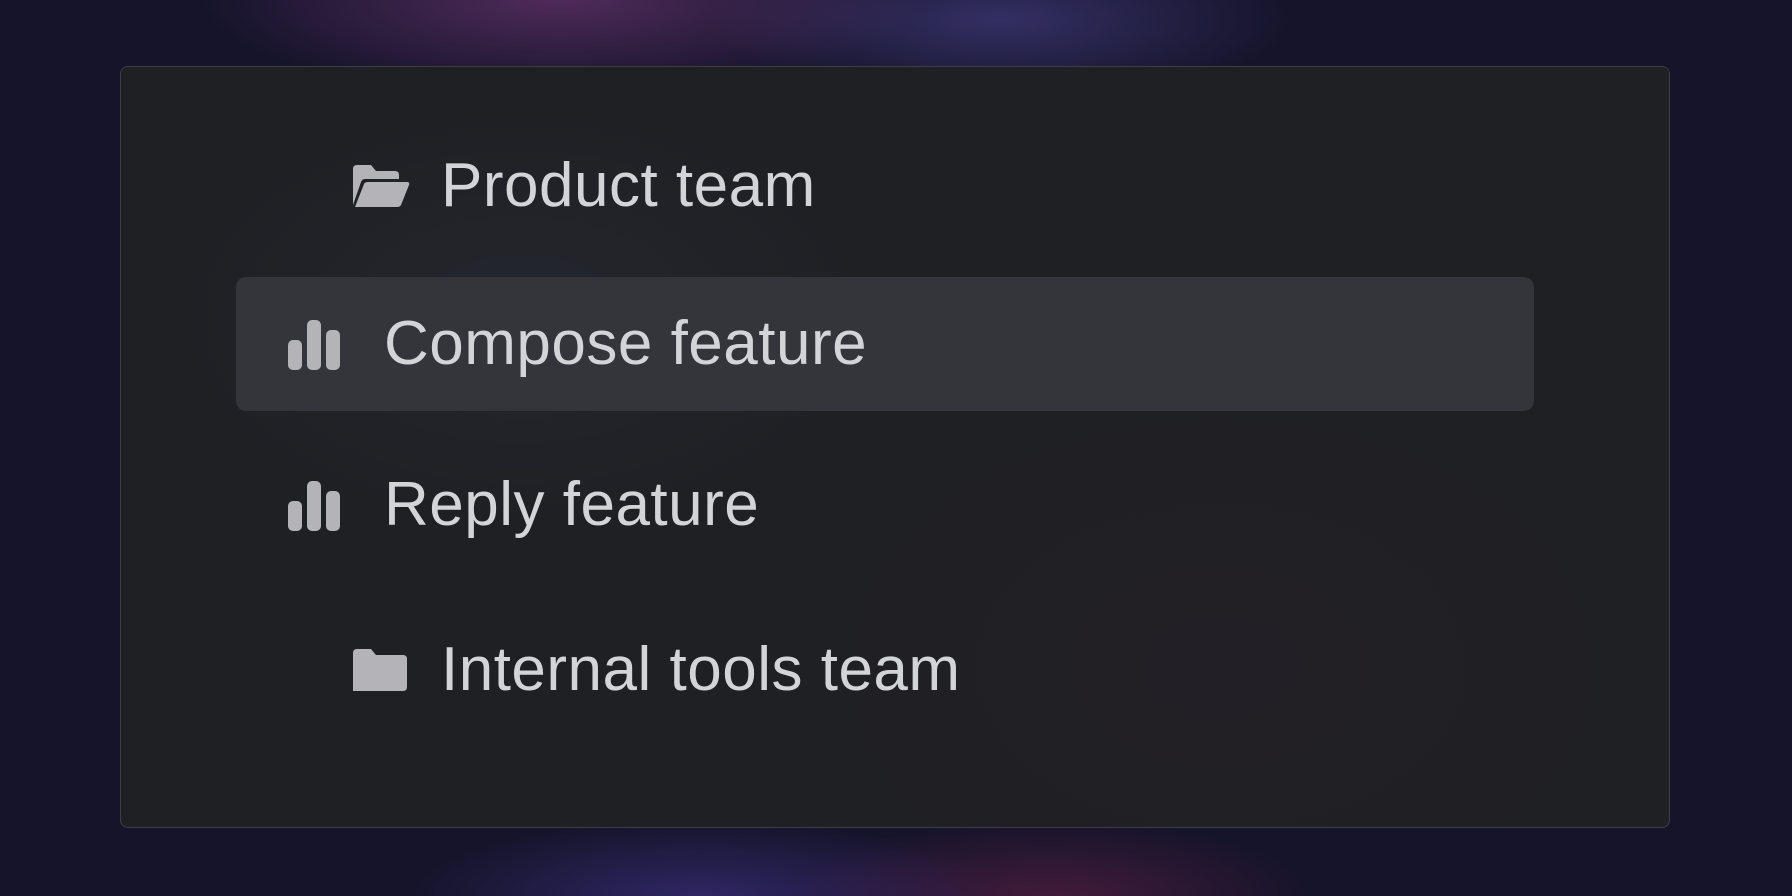 This screenshot has width=1792, height=896. What do you see at coordinates (572, 504) in the screenshot?
I see `tree-item-label: Reply feature` at bounding box center [572, 504].